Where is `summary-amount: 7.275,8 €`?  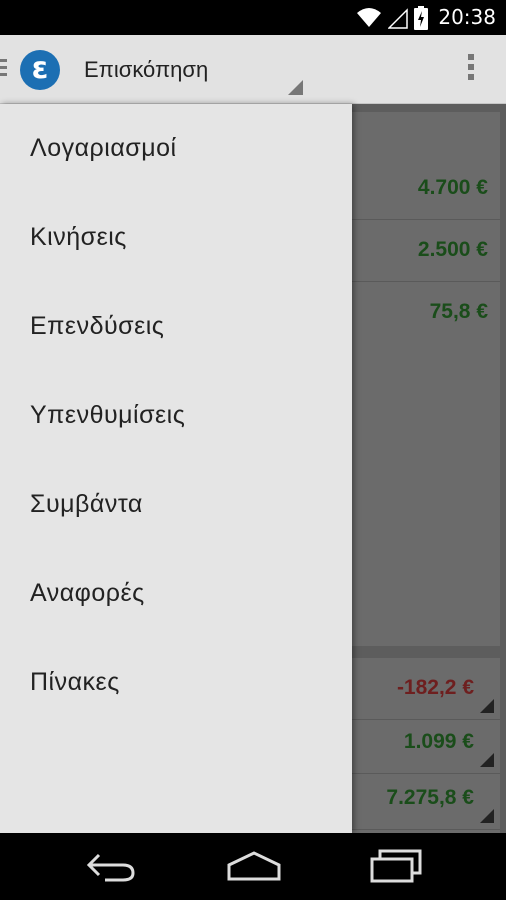 summary-amount: 7.275,8 € is located at coordinates (430, 797).